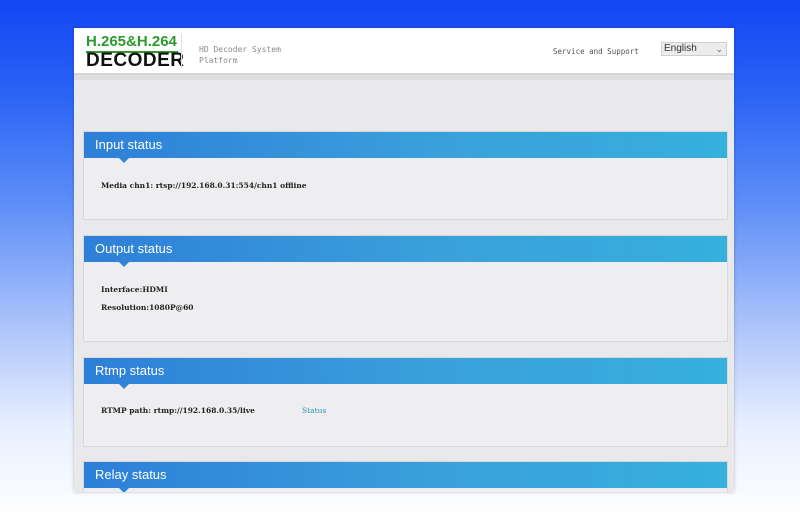 The height and width of the screenshot is (516, 800). Describe the element at coordinates (131, 474) in the screenshot. I see `relay-status-title: Relay status` at that location.